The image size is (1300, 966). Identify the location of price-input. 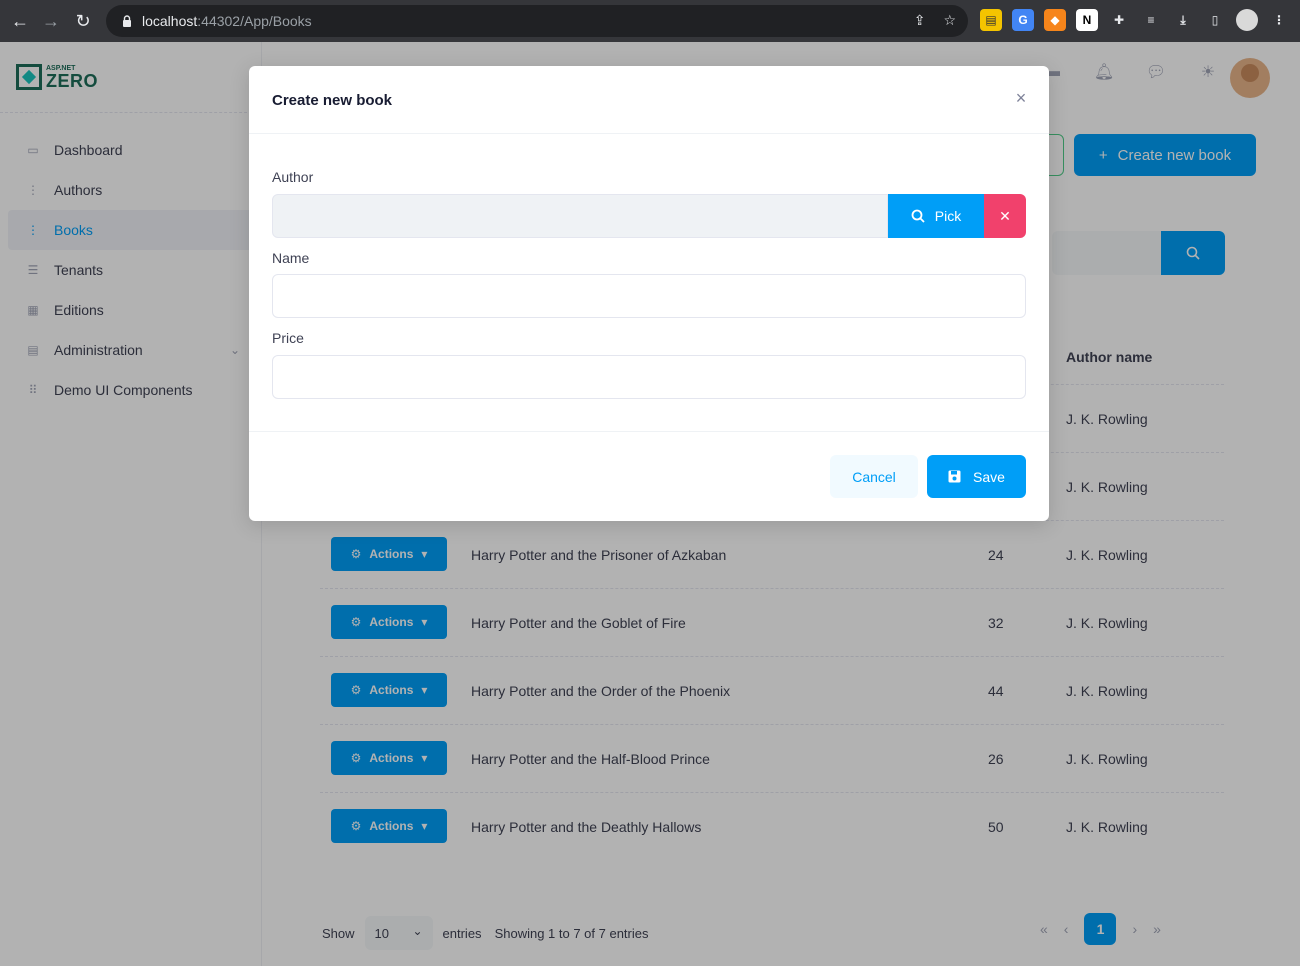
(649, 377).